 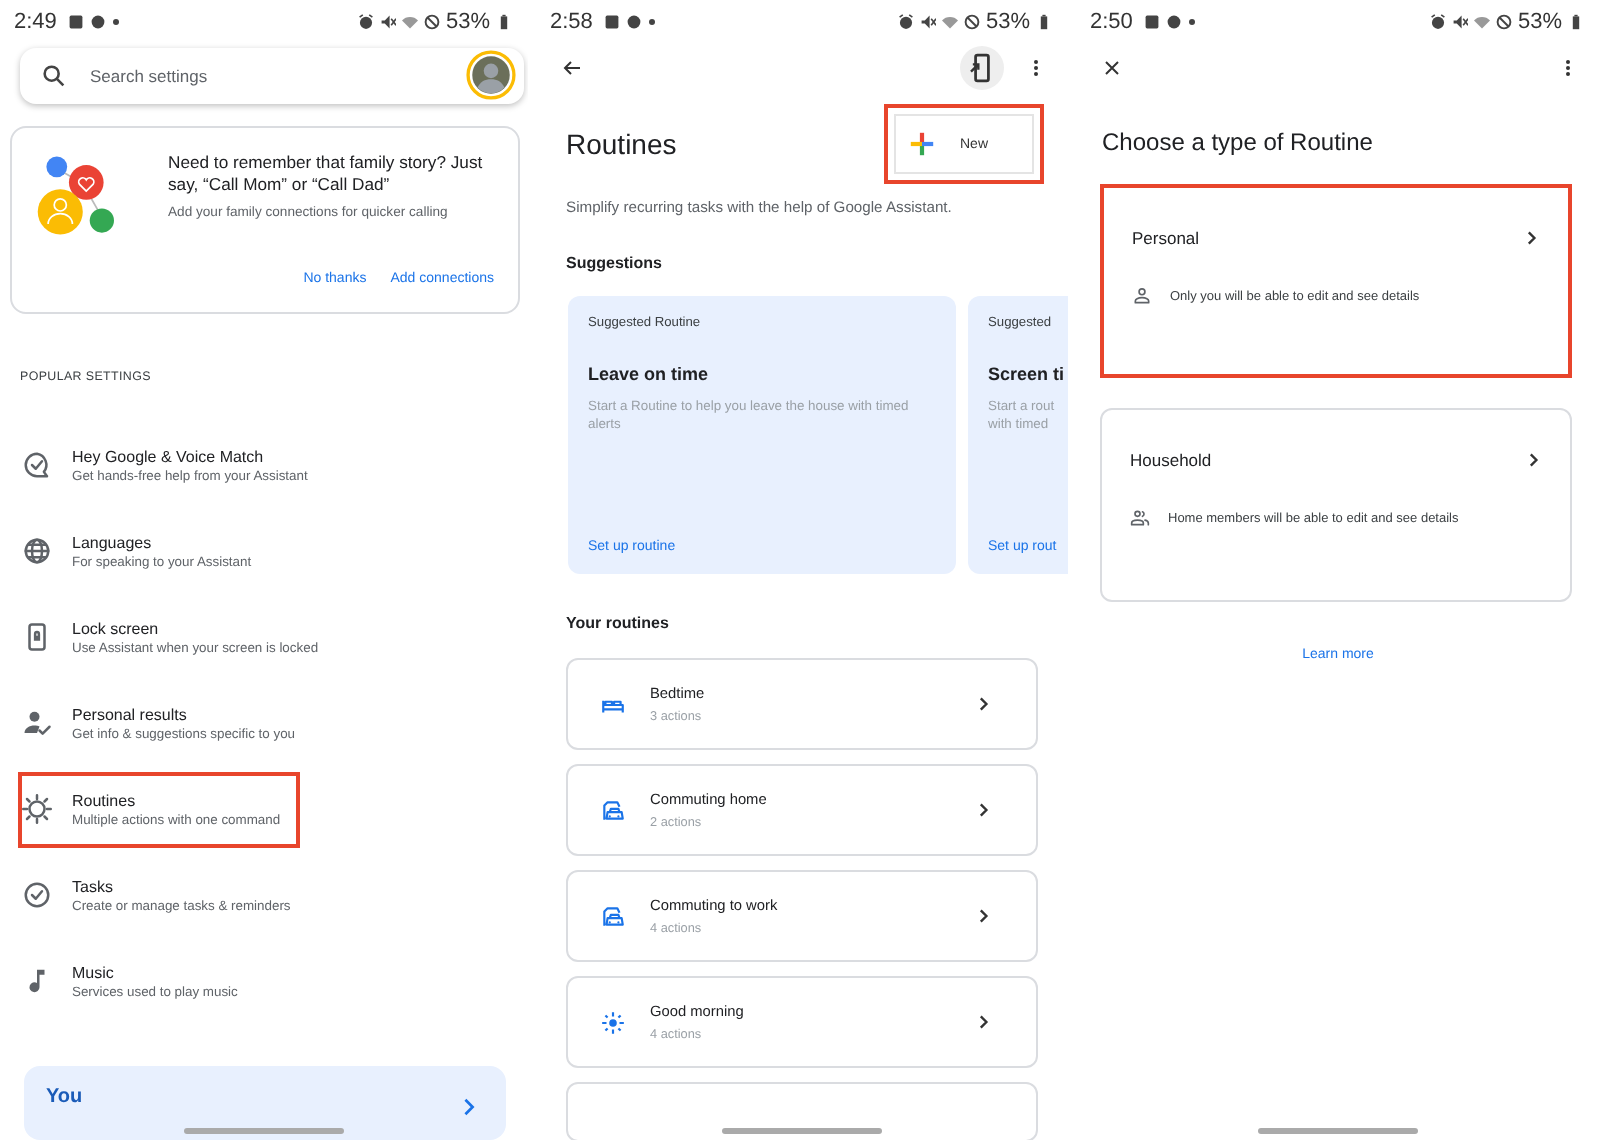 What do you see at coordinates (1171, 460) in the screenshot?
I see `card-title: Household` at bounding box center [1171, 460].